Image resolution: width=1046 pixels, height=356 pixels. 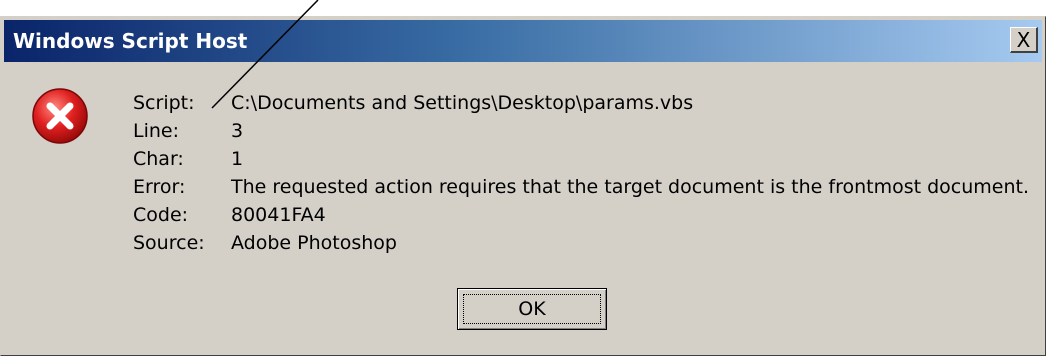 I want to click on title-bar: Windows Script Host X, so click(x=523, y=41).